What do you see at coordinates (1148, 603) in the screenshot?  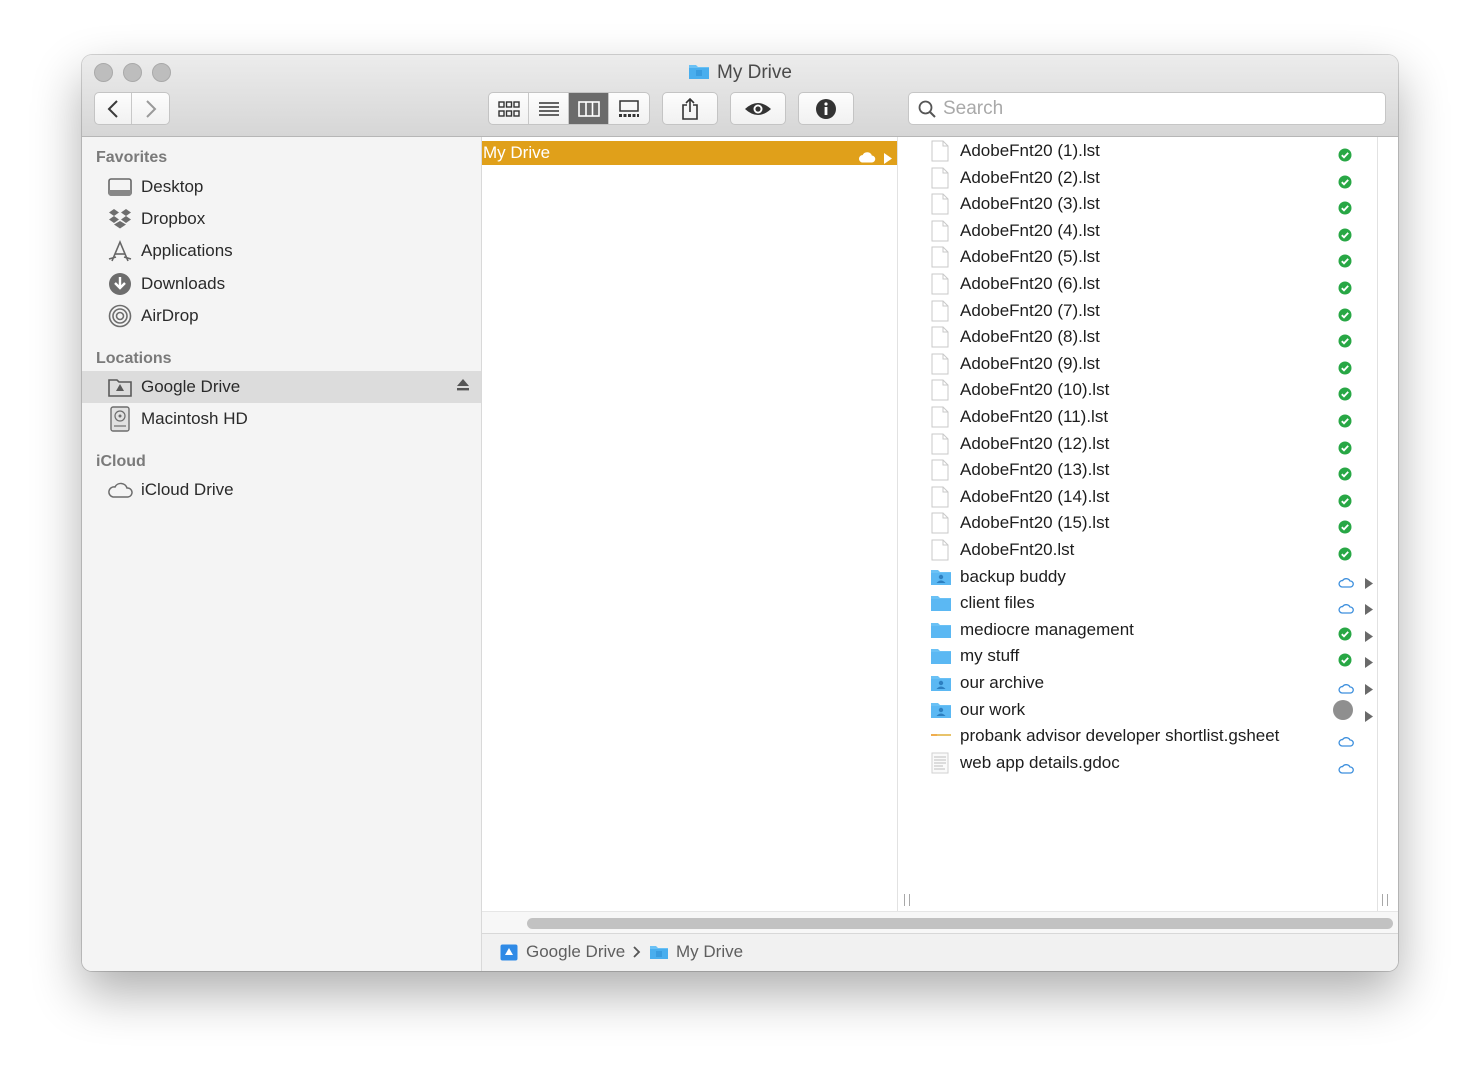 I see `file-row: client files` at bounding box center [1148, 603].